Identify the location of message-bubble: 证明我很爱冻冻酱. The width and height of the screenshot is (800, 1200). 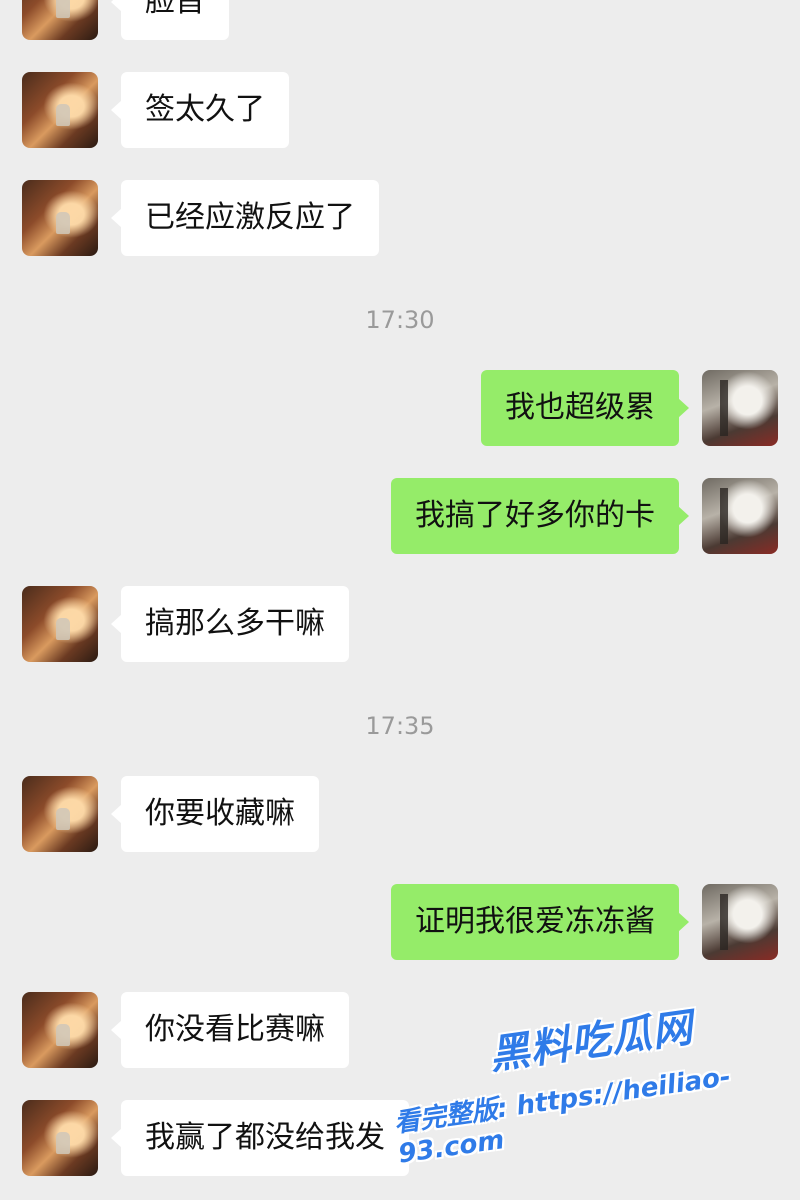
(540, 922).